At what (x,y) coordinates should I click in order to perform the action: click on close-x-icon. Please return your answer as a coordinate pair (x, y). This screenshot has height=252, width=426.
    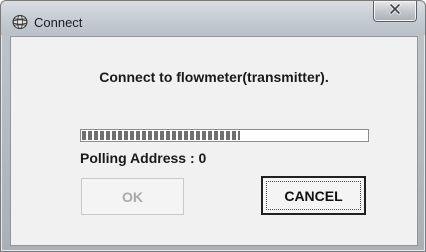
    Looking at the image, I should click on (395, 11).